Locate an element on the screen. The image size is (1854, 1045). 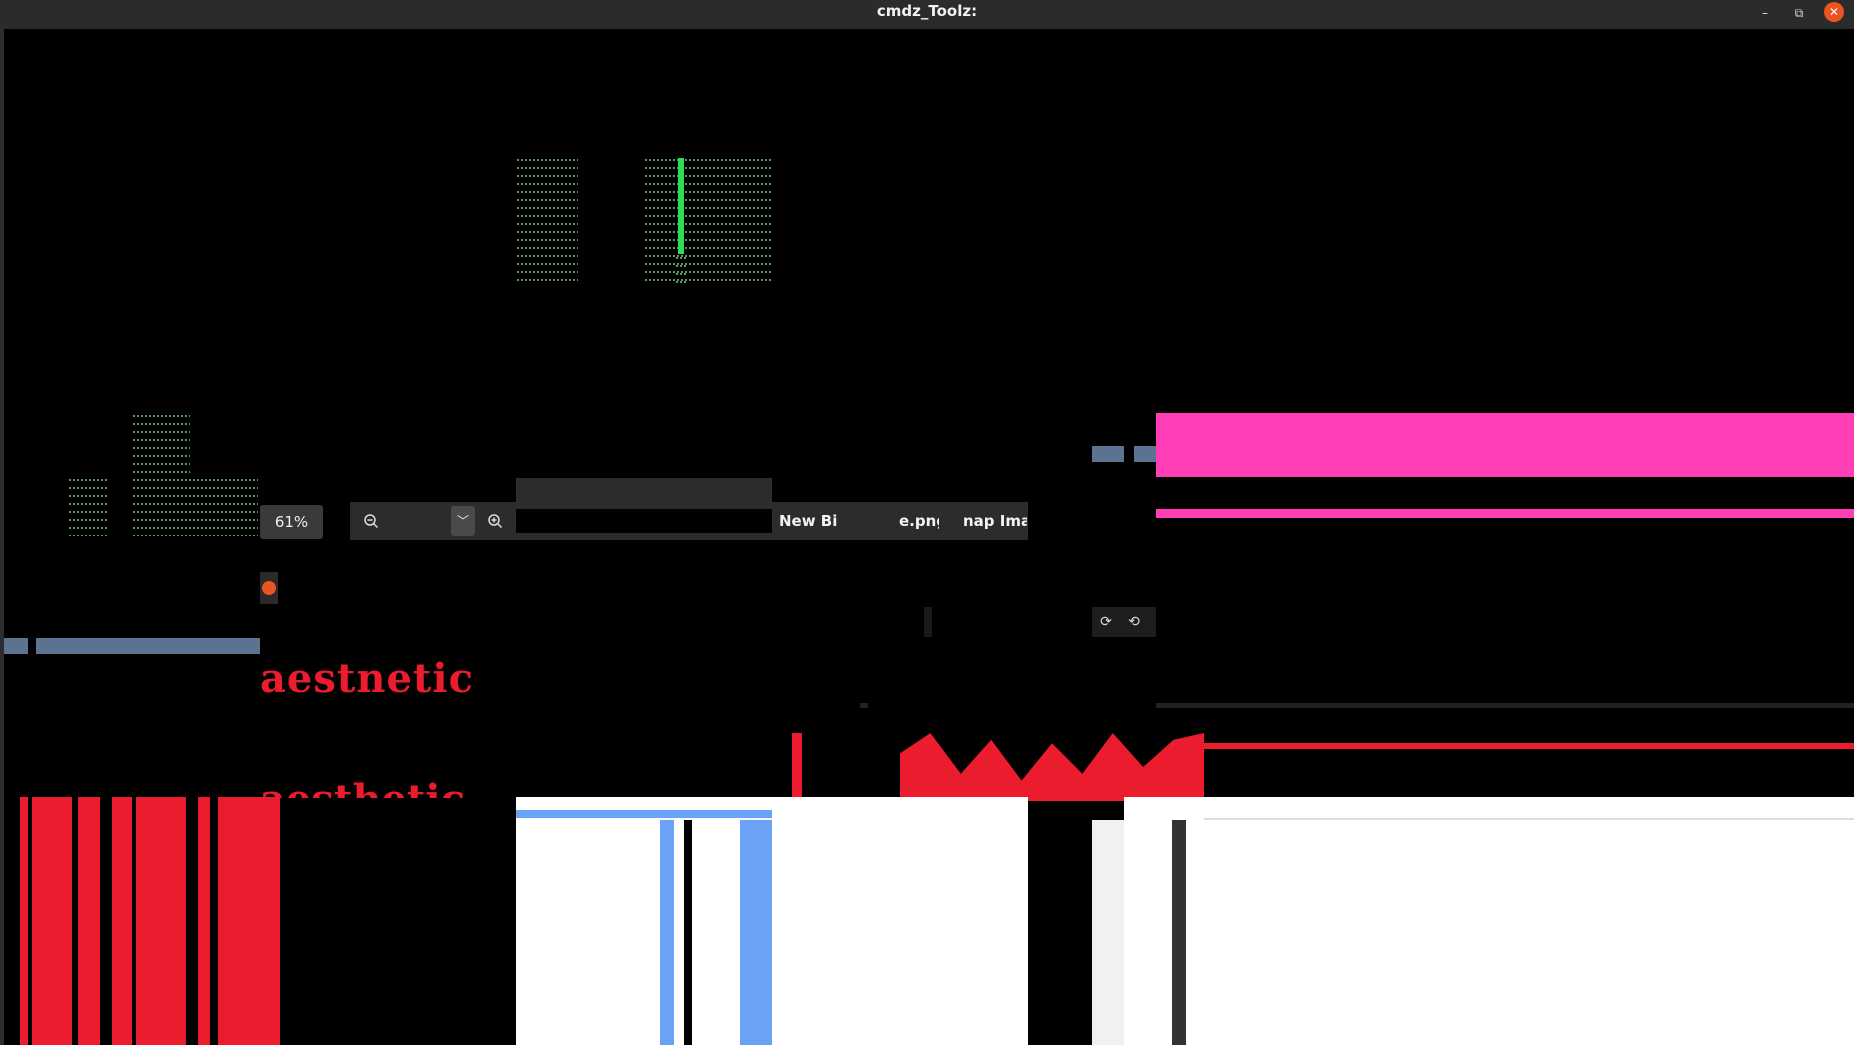
rotate-left-icon: ⟲ is located at coordinates (1134, 622).